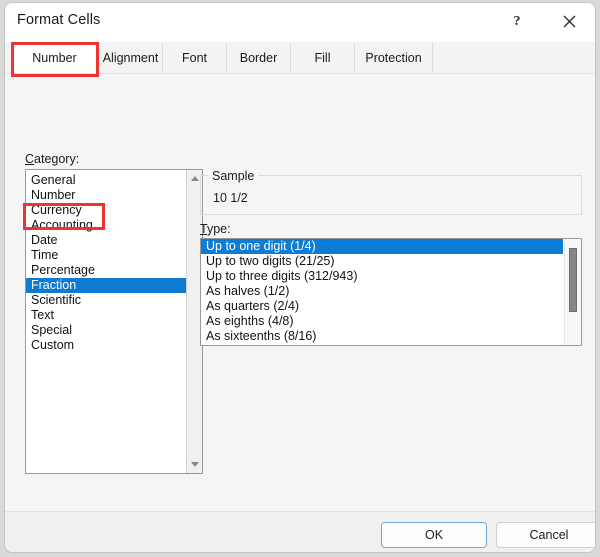  I want to click on category-item-custom: Custom, so click(106, 345).